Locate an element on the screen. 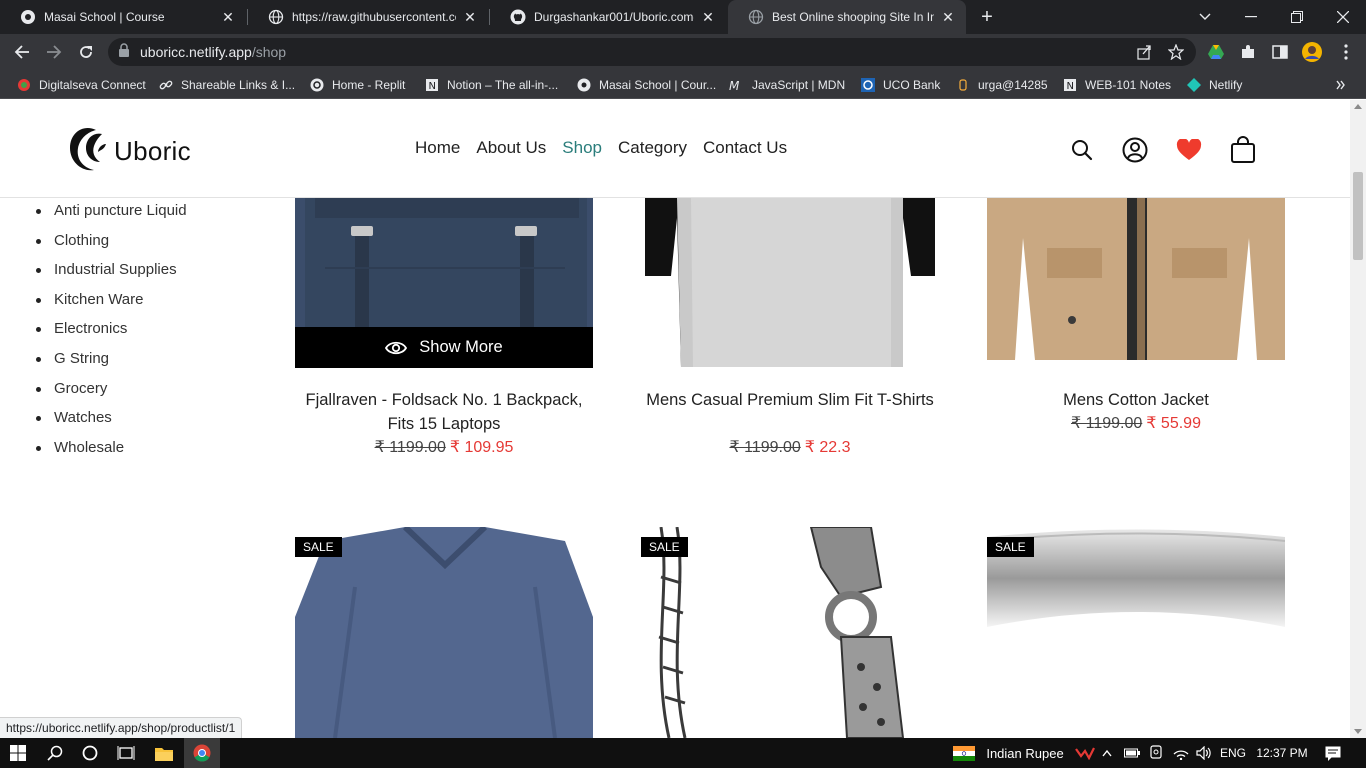  new-tab-button: + is located at coordinates (987, 17).